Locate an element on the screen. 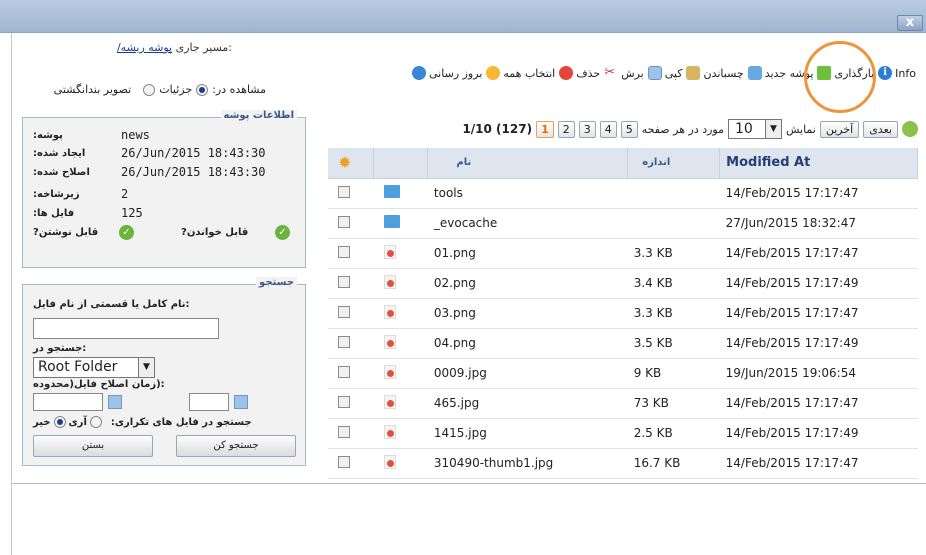  file-name: 03.png is located at coordinates (527, 313).